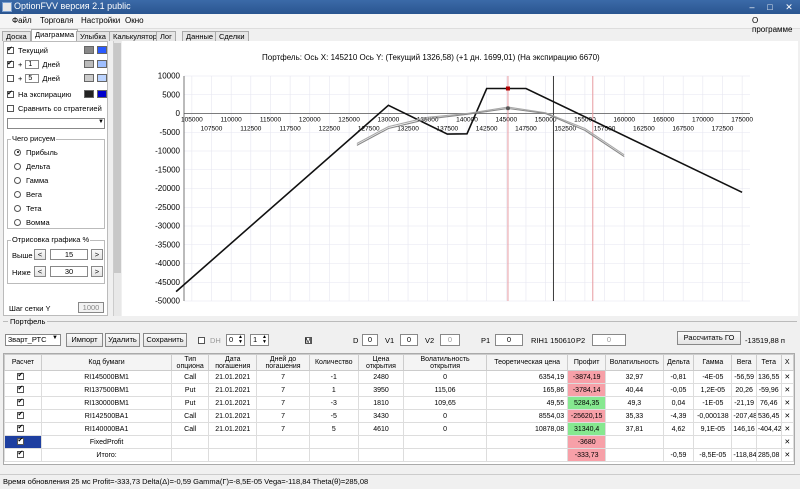 Image resolution: width=800 pixels, height=489 pixels. Describe the element at coordinates (21, 454) in the screenshot. I see `total-checkbox` at that location.